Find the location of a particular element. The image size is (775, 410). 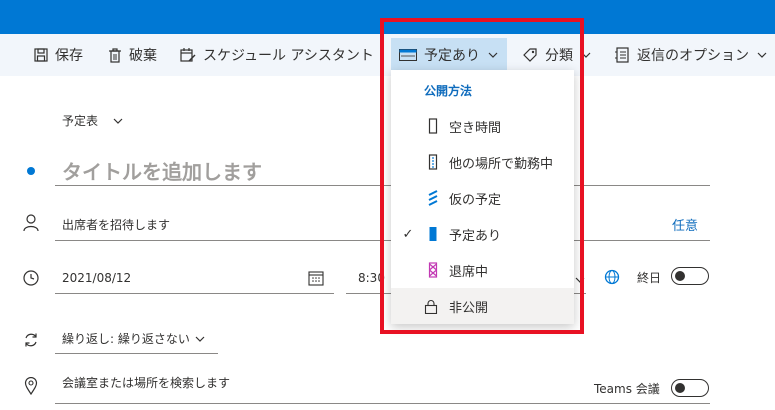

command-toolbar: 保存 破棄 スケジュール アシスタント 予定あり 分類 返信のオプション is located at coordinates (387, 55).